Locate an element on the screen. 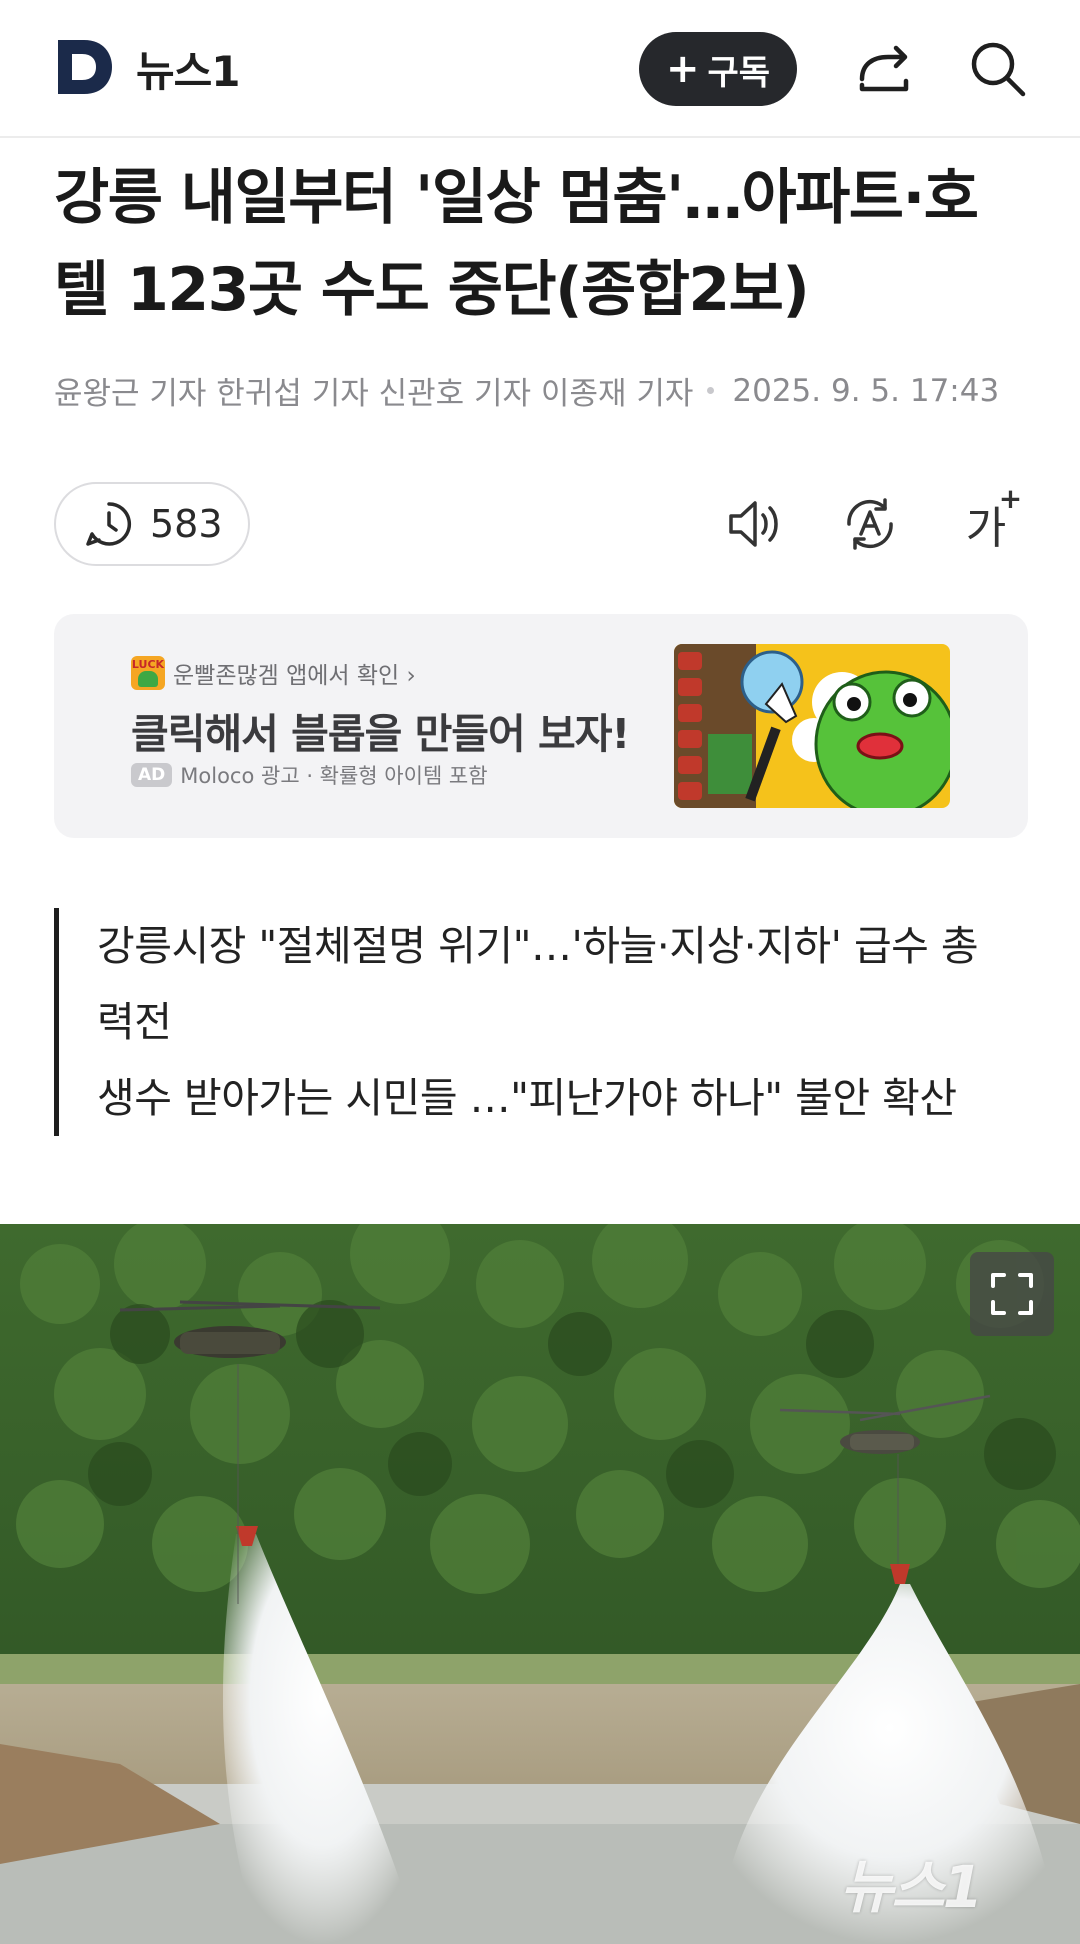 Image resolution: width=1080 pixels, height=1944 pixels. reporters: 윤왕근 기자 한귀섭 기자 신관호 기자 이종재 기자 is located at coordinates (373, 390).